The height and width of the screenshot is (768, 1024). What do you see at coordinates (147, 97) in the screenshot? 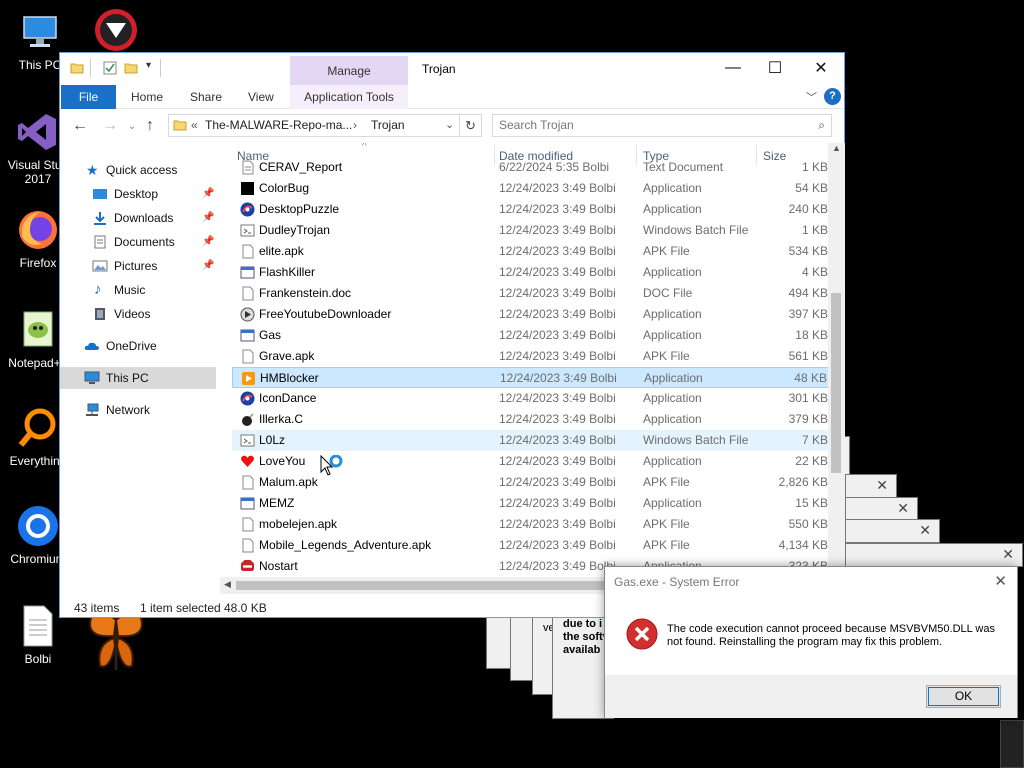
I see `tab-home: Home` at bounding box center [147, 97].